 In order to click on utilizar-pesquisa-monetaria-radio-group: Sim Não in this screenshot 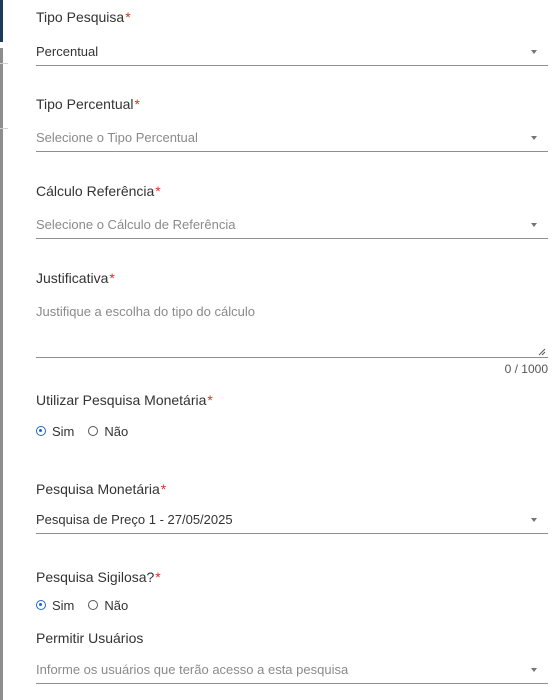, I will do `click(89, 431)`.